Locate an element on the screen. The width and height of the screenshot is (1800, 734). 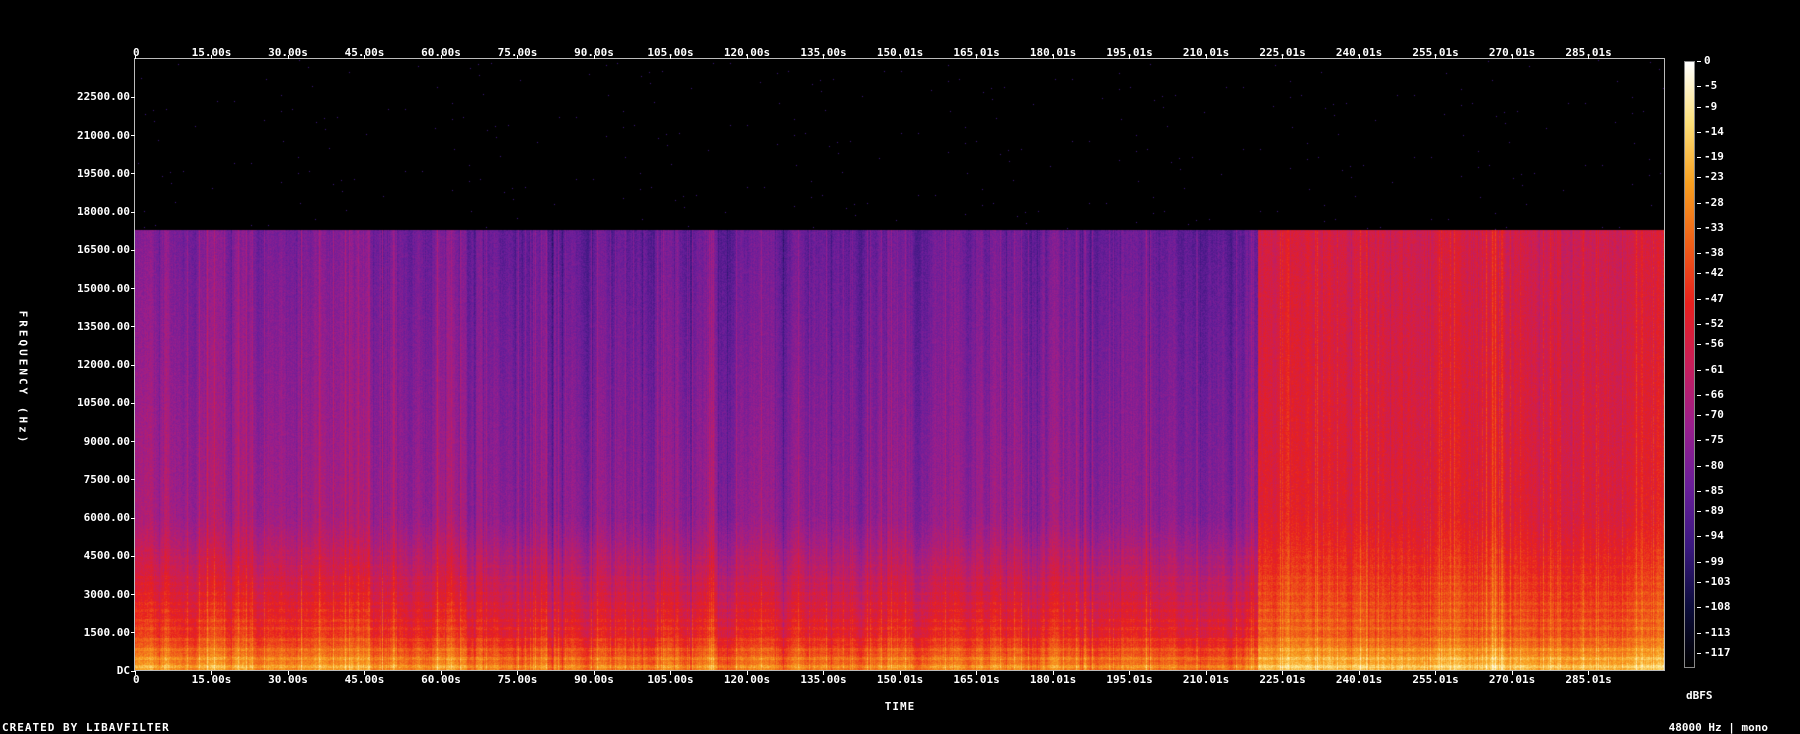
colorbar-tick-label: -113 is located at coordinates (1717, 632).